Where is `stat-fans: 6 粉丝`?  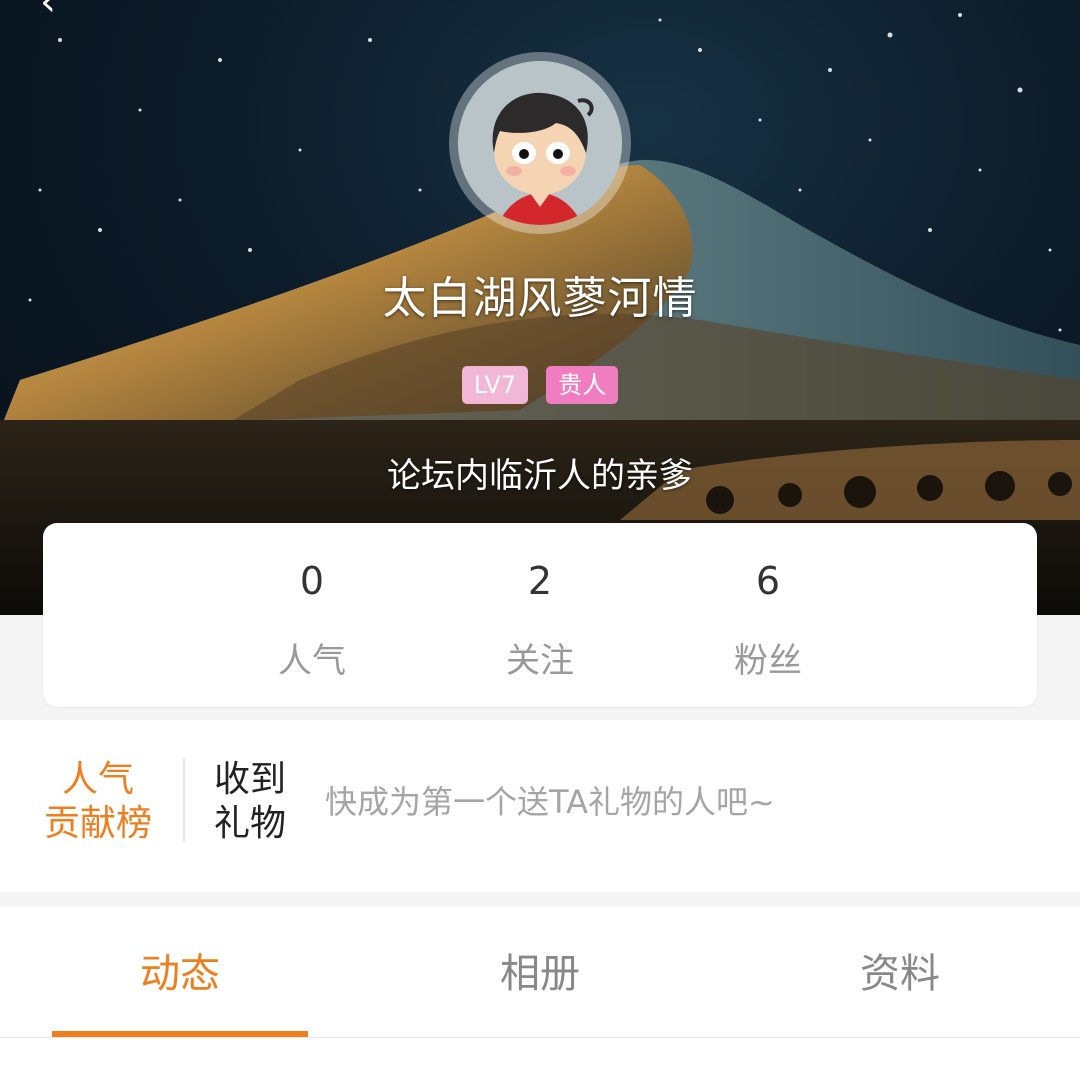
stat-fans: 6 粉丝 is located at coordinates (768, 615).